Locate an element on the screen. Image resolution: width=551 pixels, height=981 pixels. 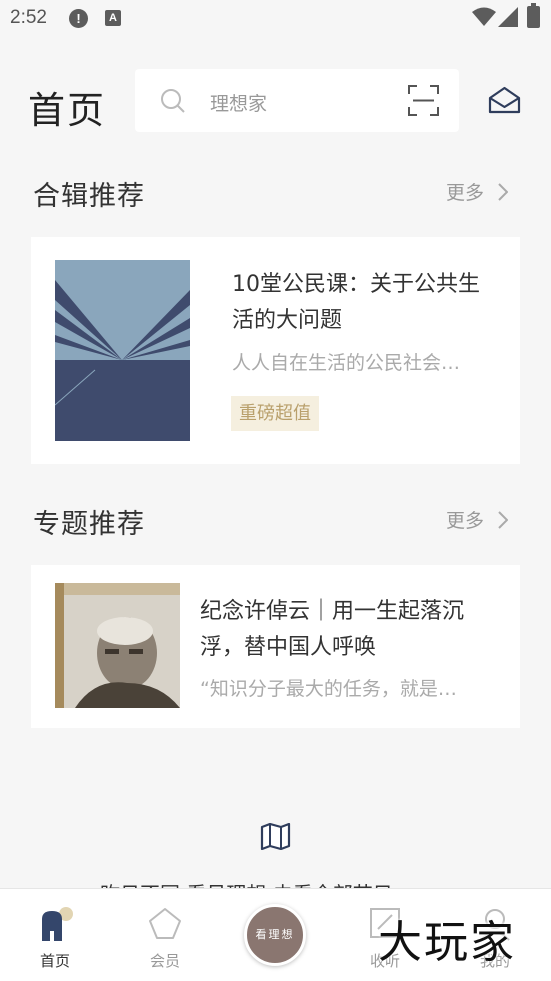
map-icon is located at coordinates (275, 836).